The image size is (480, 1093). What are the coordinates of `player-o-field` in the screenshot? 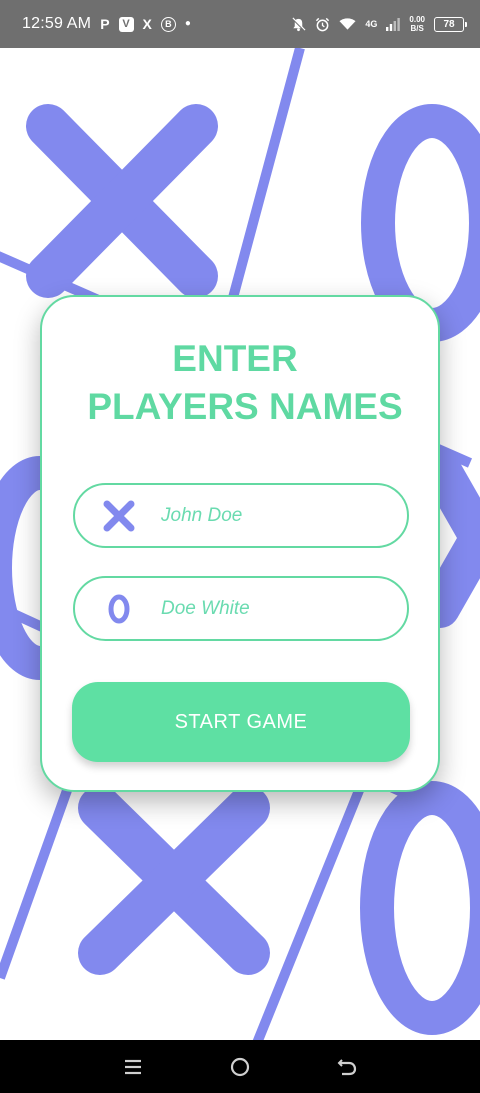 It's located at (241, 608).